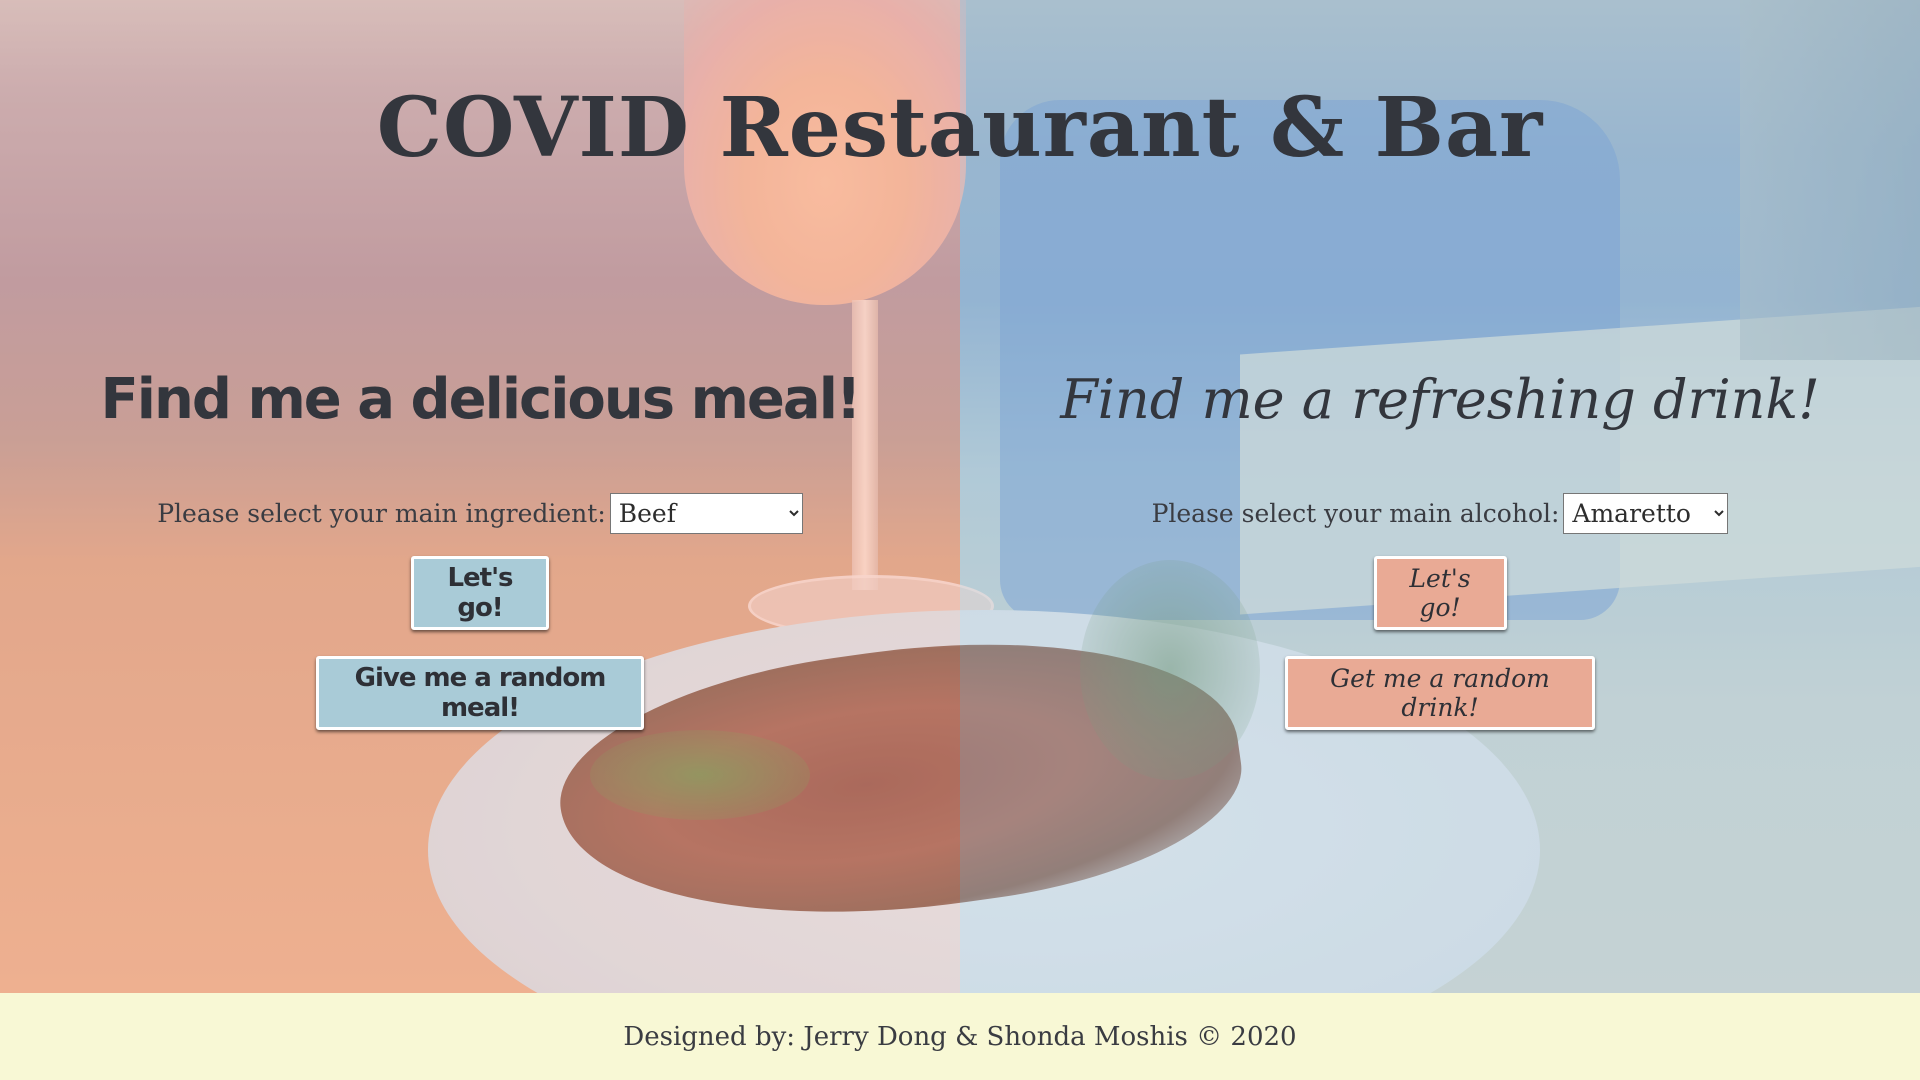 This screenshot has width=1920, height=1080. What do you see at coordinates (1440, 693) in the screenshot?
I see `random-drink-button: Get me a random drink!` at bounding box center [1440, 693].